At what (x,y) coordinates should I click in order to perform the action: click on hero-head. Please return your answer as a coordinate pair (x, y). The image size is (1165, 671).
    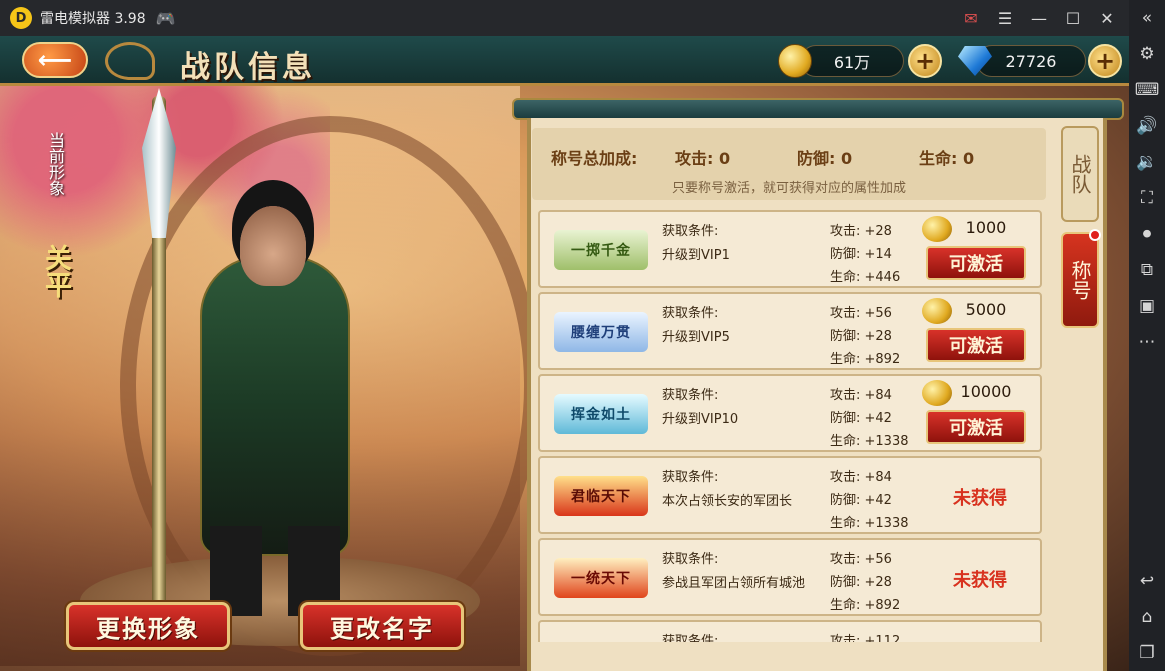
    Looking at the image, I should click on (273, 246).